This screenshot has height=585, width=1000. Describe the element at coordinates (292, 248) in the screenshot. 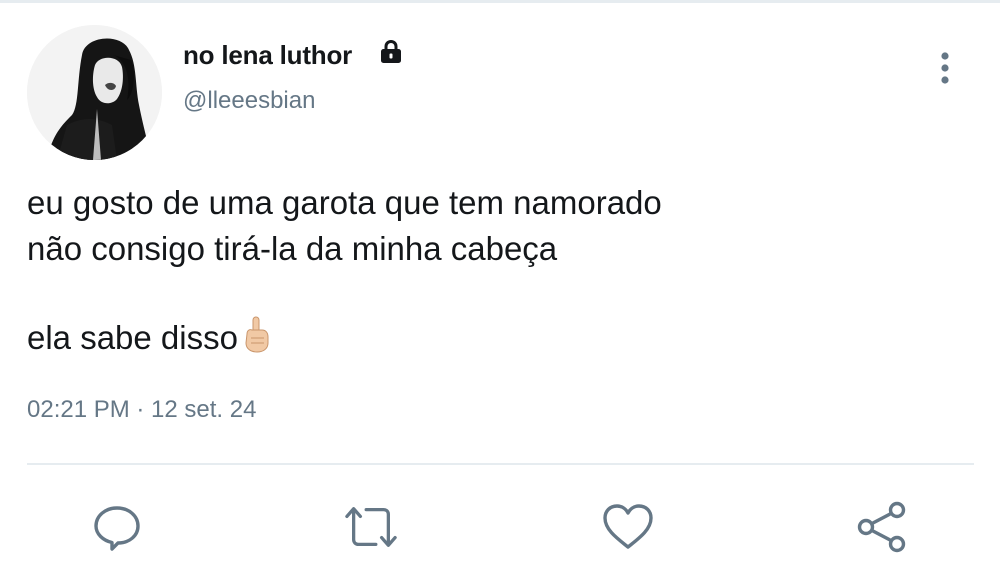

I see `tweet-text-line: não consigo tirá-la da minha cabeça` at that location.